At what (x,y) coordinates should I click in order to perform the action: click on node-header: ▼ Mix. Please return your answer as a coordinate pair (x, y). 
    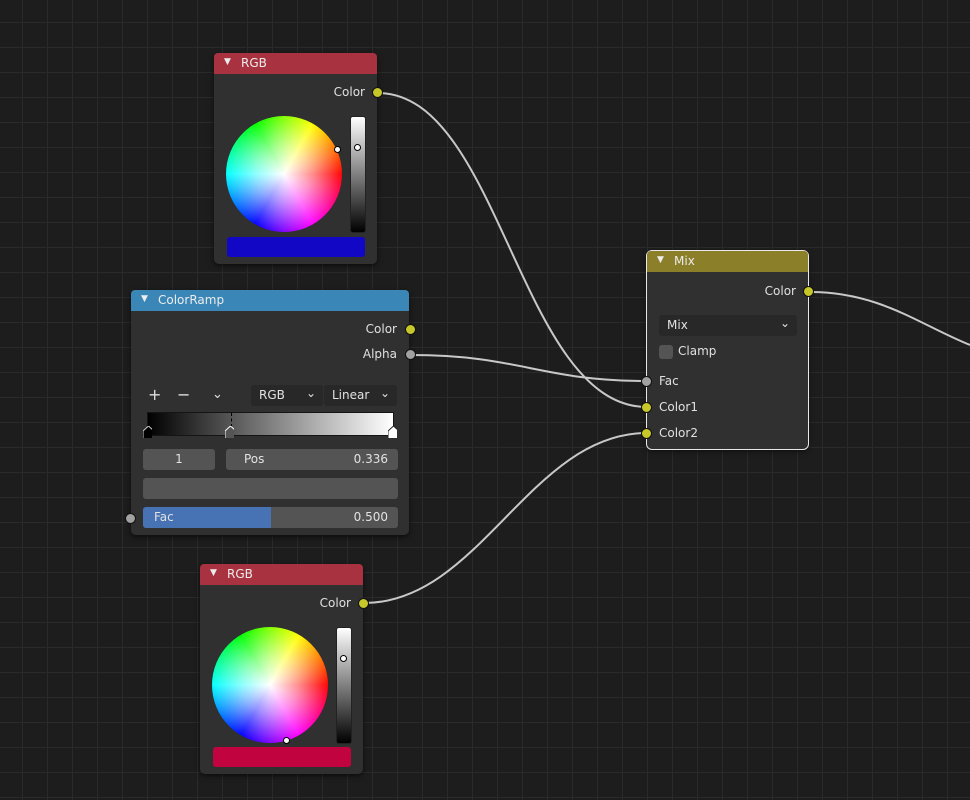
    Looking at the image, I should click on (727, 261).